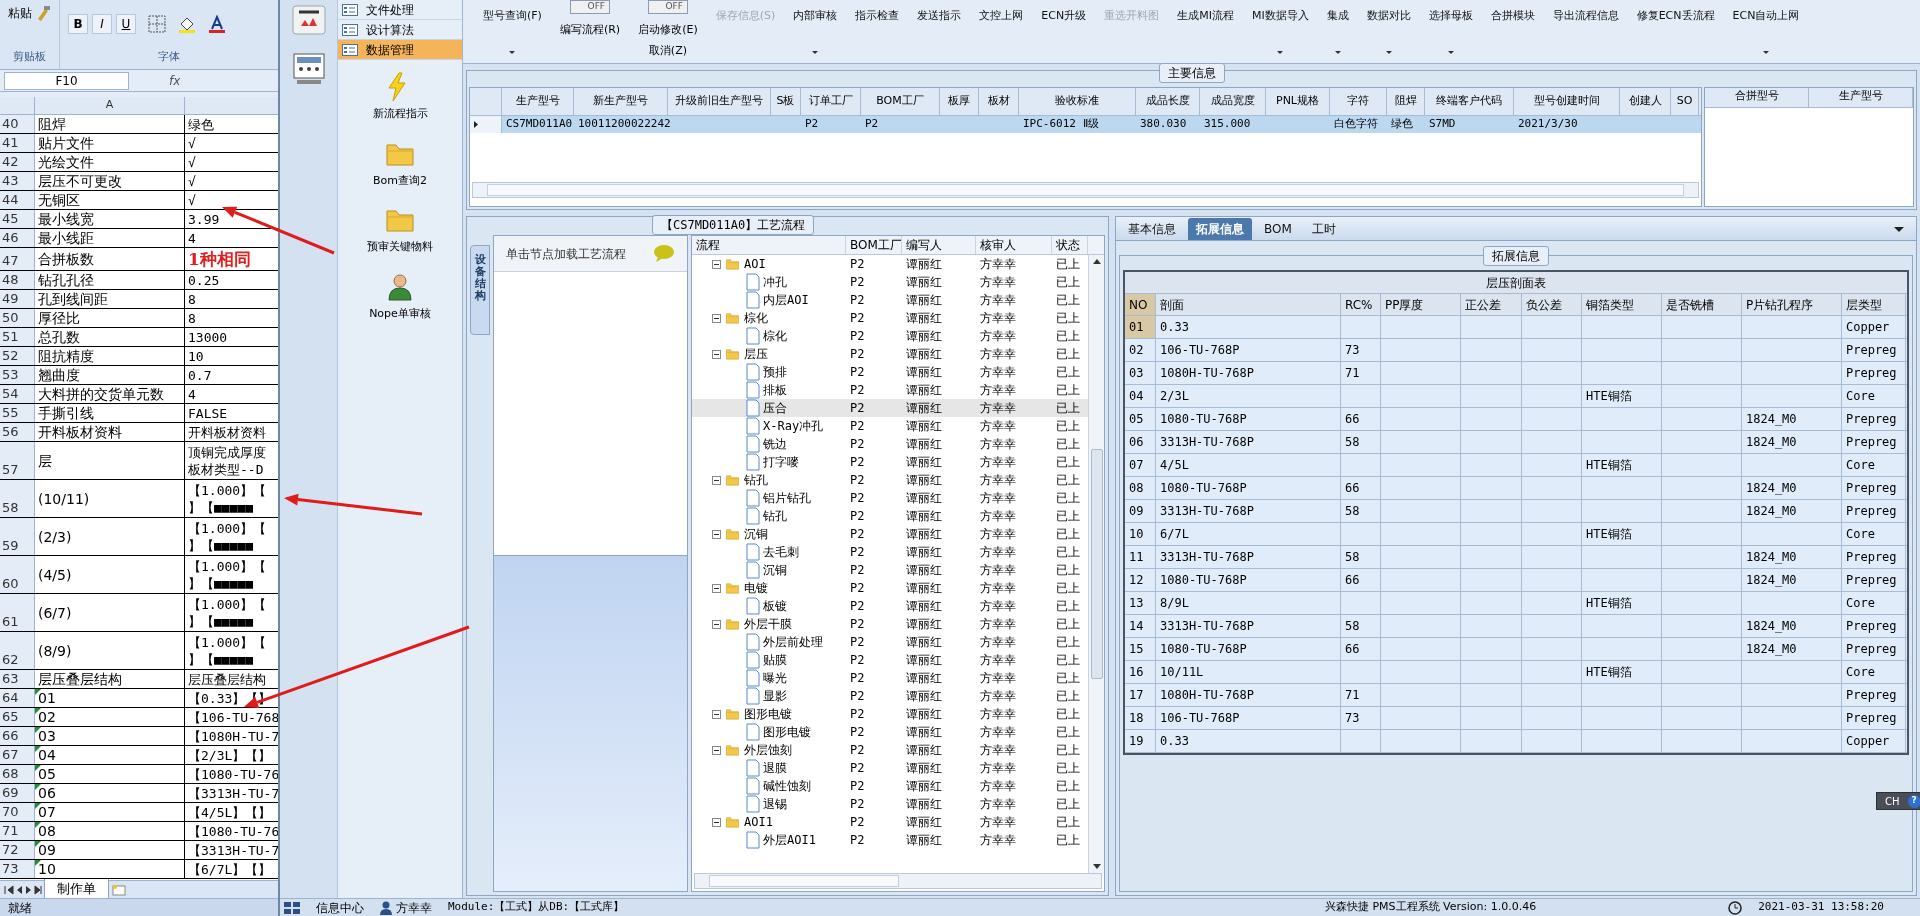 This screenshot has width=1920, height=916. What do you see at coordinates (1675, 12) in the screenshot?
I see `toolbar-button: 修复ECN丢流程` at bounding box center [1675, 12].